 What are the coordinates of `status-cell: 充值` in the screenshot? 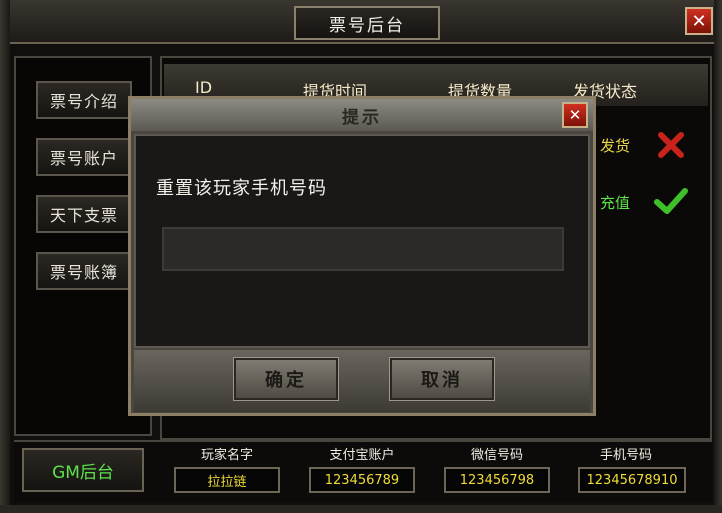 It's located at (615, 203).